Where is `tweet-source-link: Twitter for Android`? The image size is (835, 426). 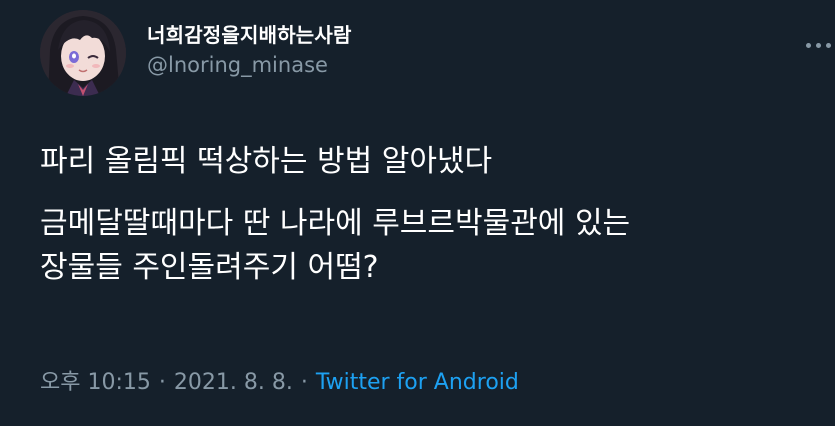 tweet-source-link: Twitter for Android is located at coordinates (417, 382).